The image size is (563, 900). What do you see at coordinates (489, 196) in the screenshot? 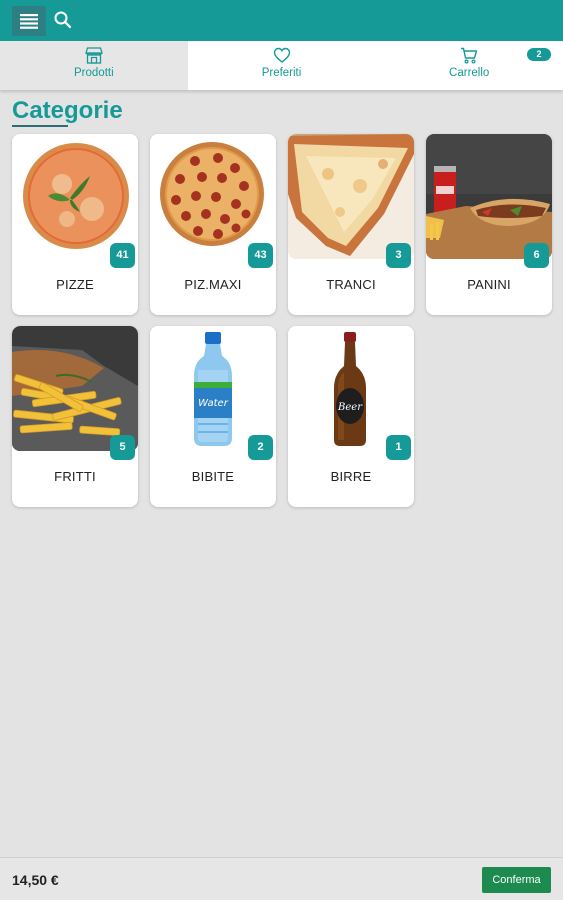
I see `sandwich-image` at bounding box center [489, 196].